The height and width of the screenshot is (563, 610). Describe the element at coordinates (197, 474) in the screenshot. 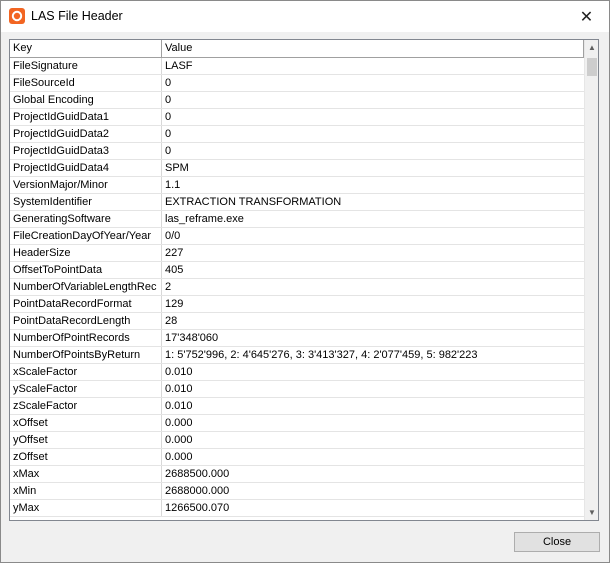

I see `row-value: 2688500.000` at that location.